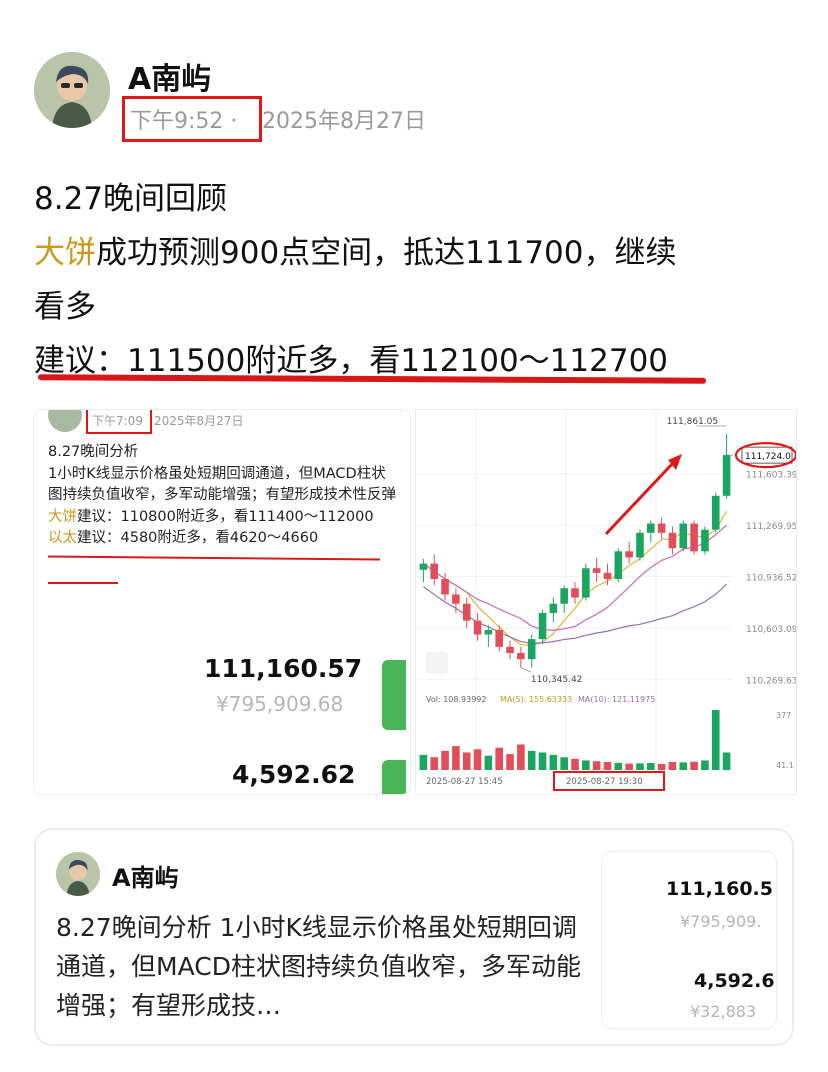  What do you see at coordinates (62, 516) in the screenshot?
I see `embedded-btc-label: 大饼` at bounding box center [62, 516].